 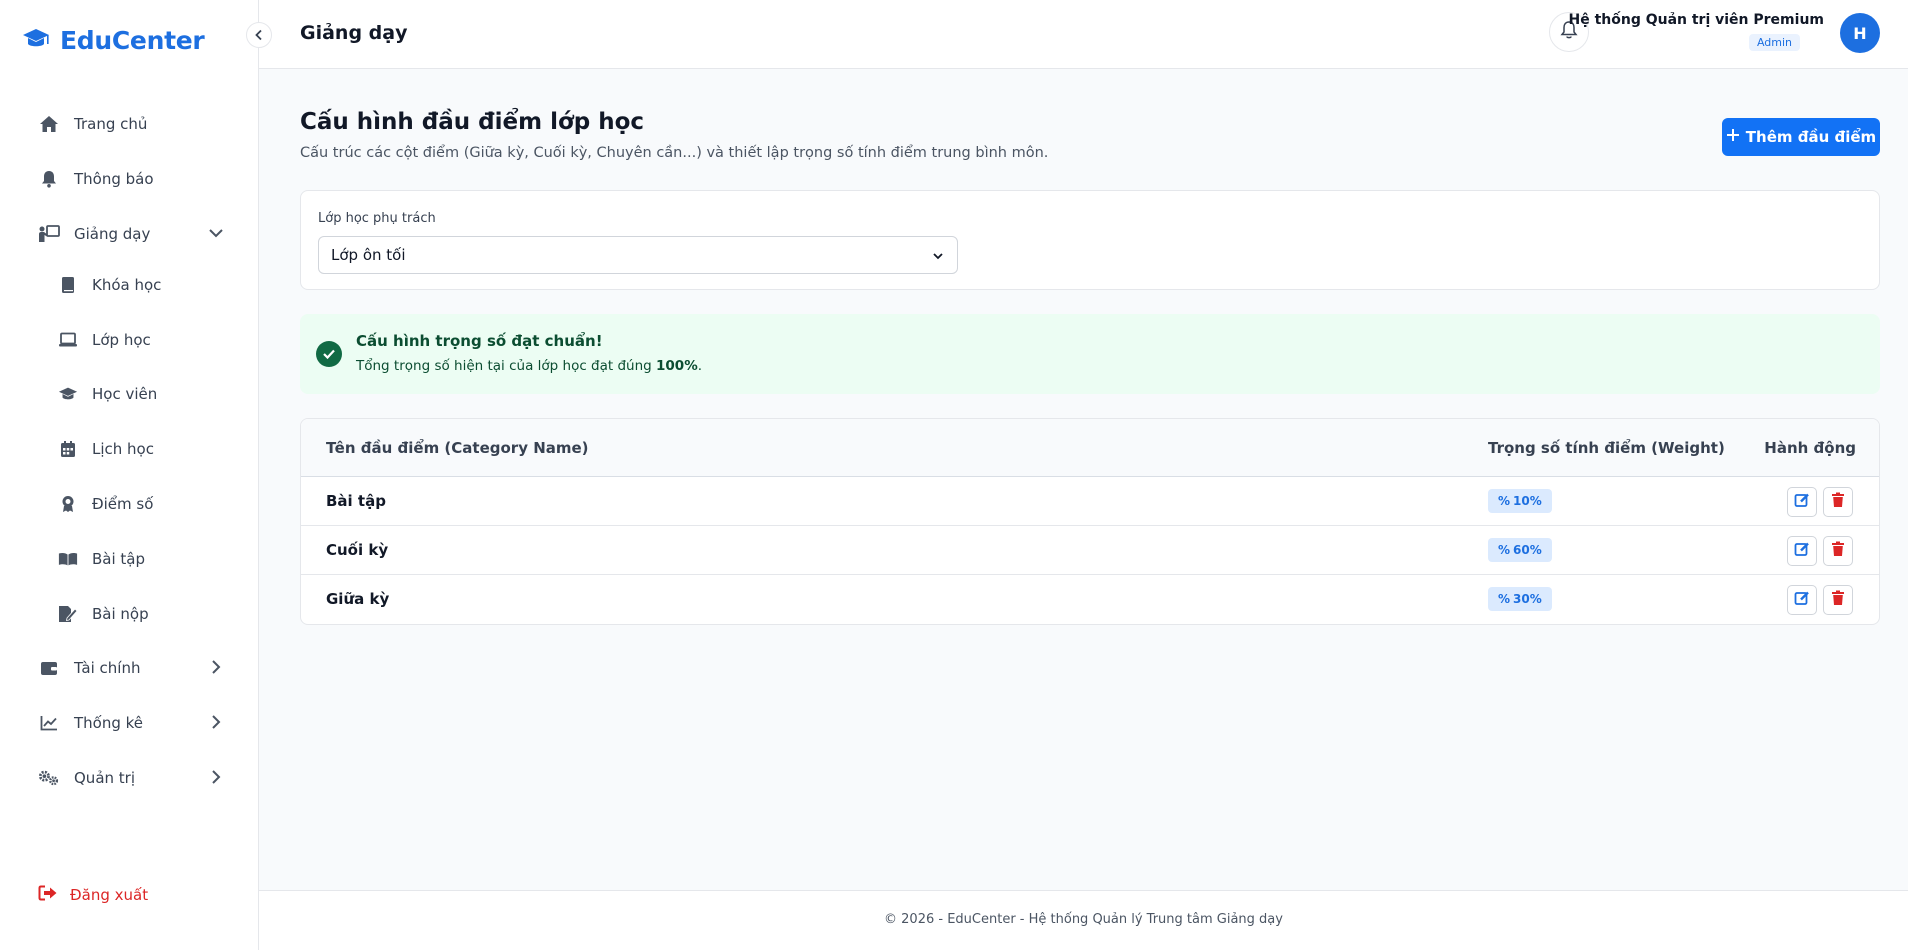 I want to click on teacher-icon, so click(x=49, y=234).